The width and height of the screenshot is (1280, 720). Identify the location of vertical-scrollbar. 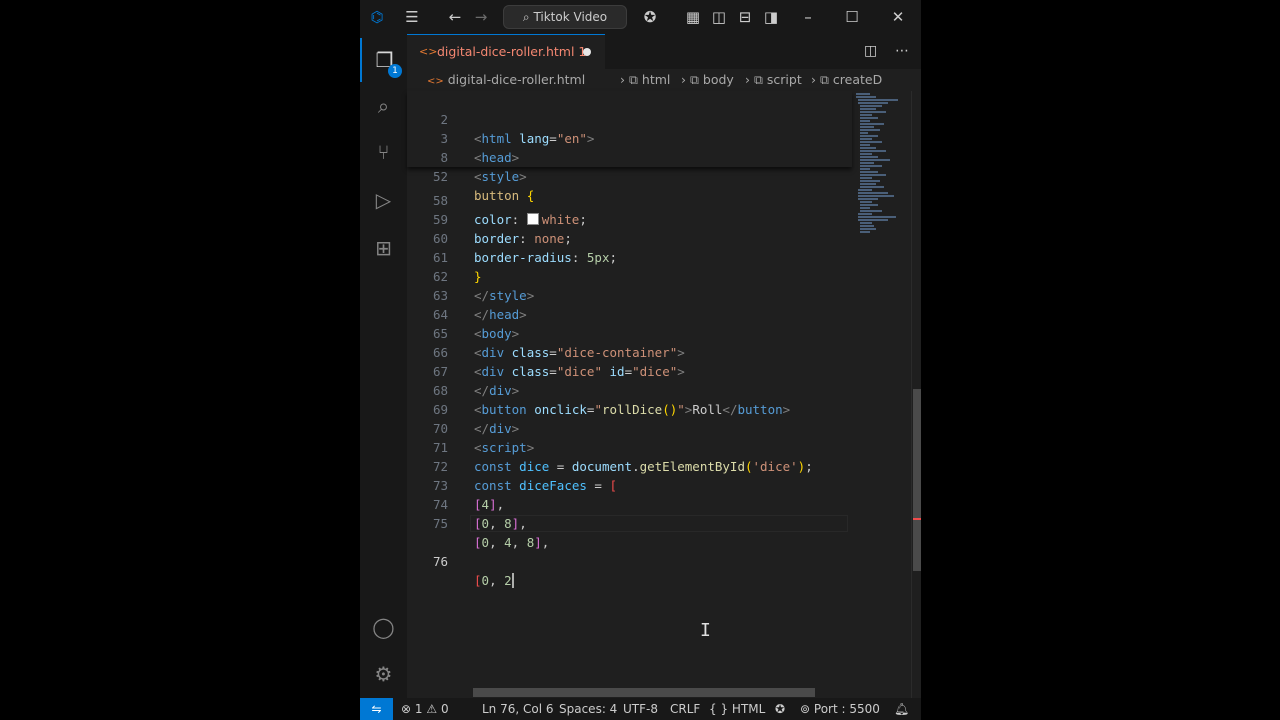
(916, 394).